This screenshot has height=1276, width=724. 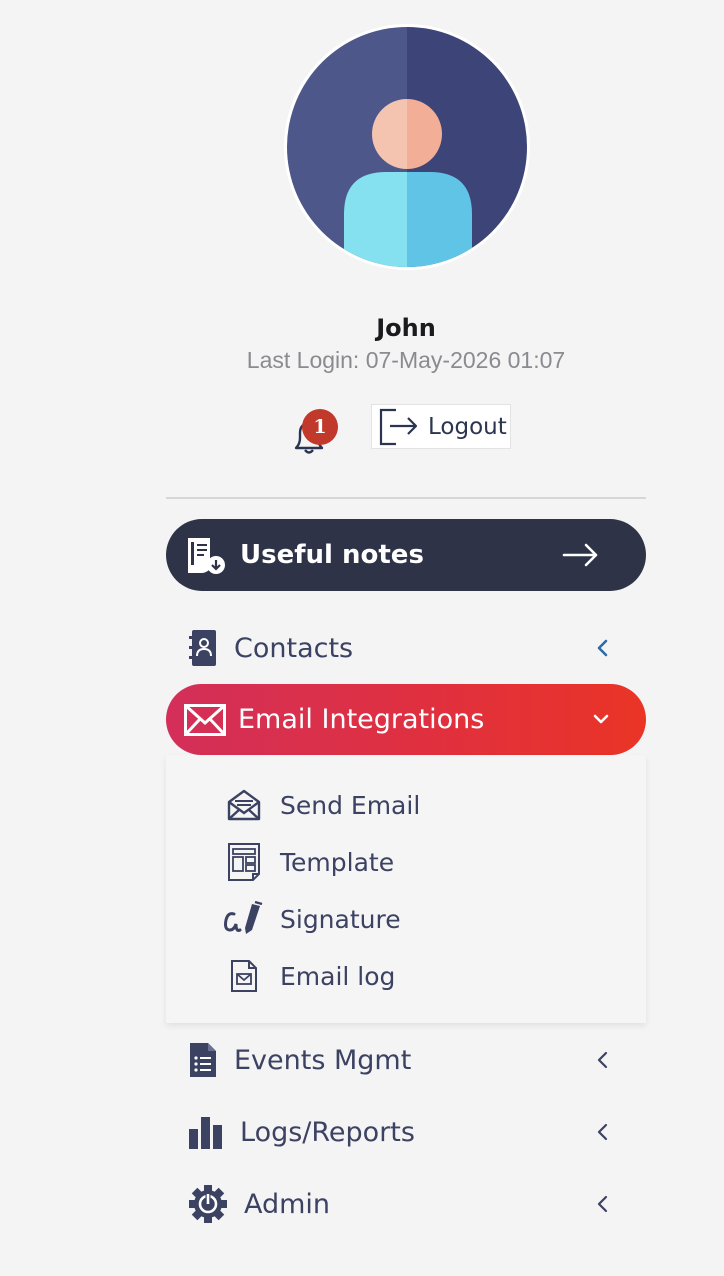 I want to click on divider, so click(x=406, y=498).